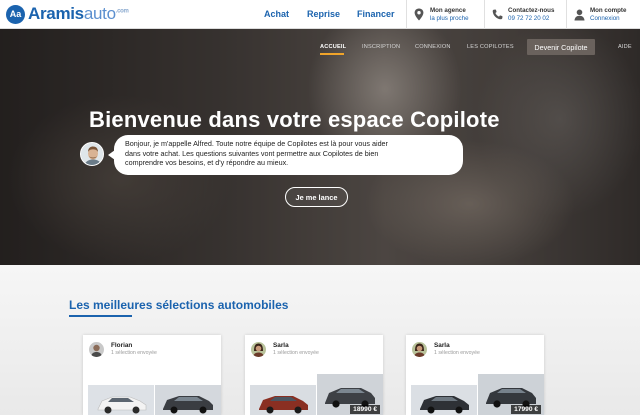  Describe the element at coordinates (448, 10) in the screenshot. I see `agence-label: Mon agence` at that location.